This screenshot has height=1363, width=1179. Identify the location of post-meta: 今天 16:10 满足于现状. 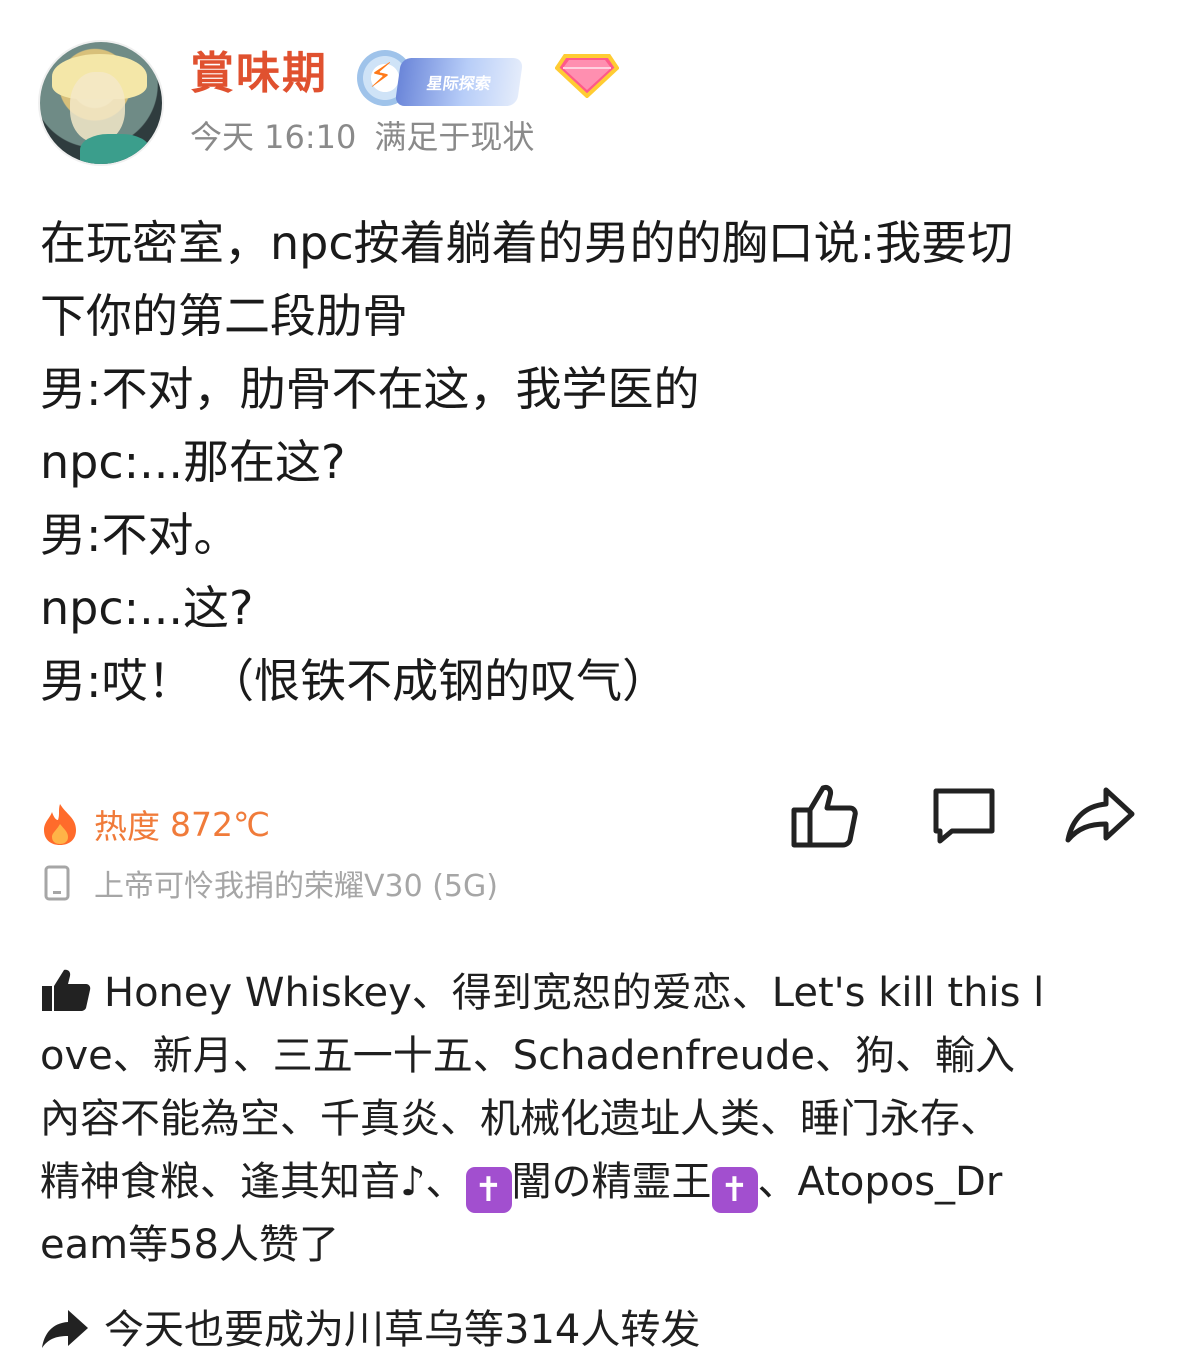
(362, 137).